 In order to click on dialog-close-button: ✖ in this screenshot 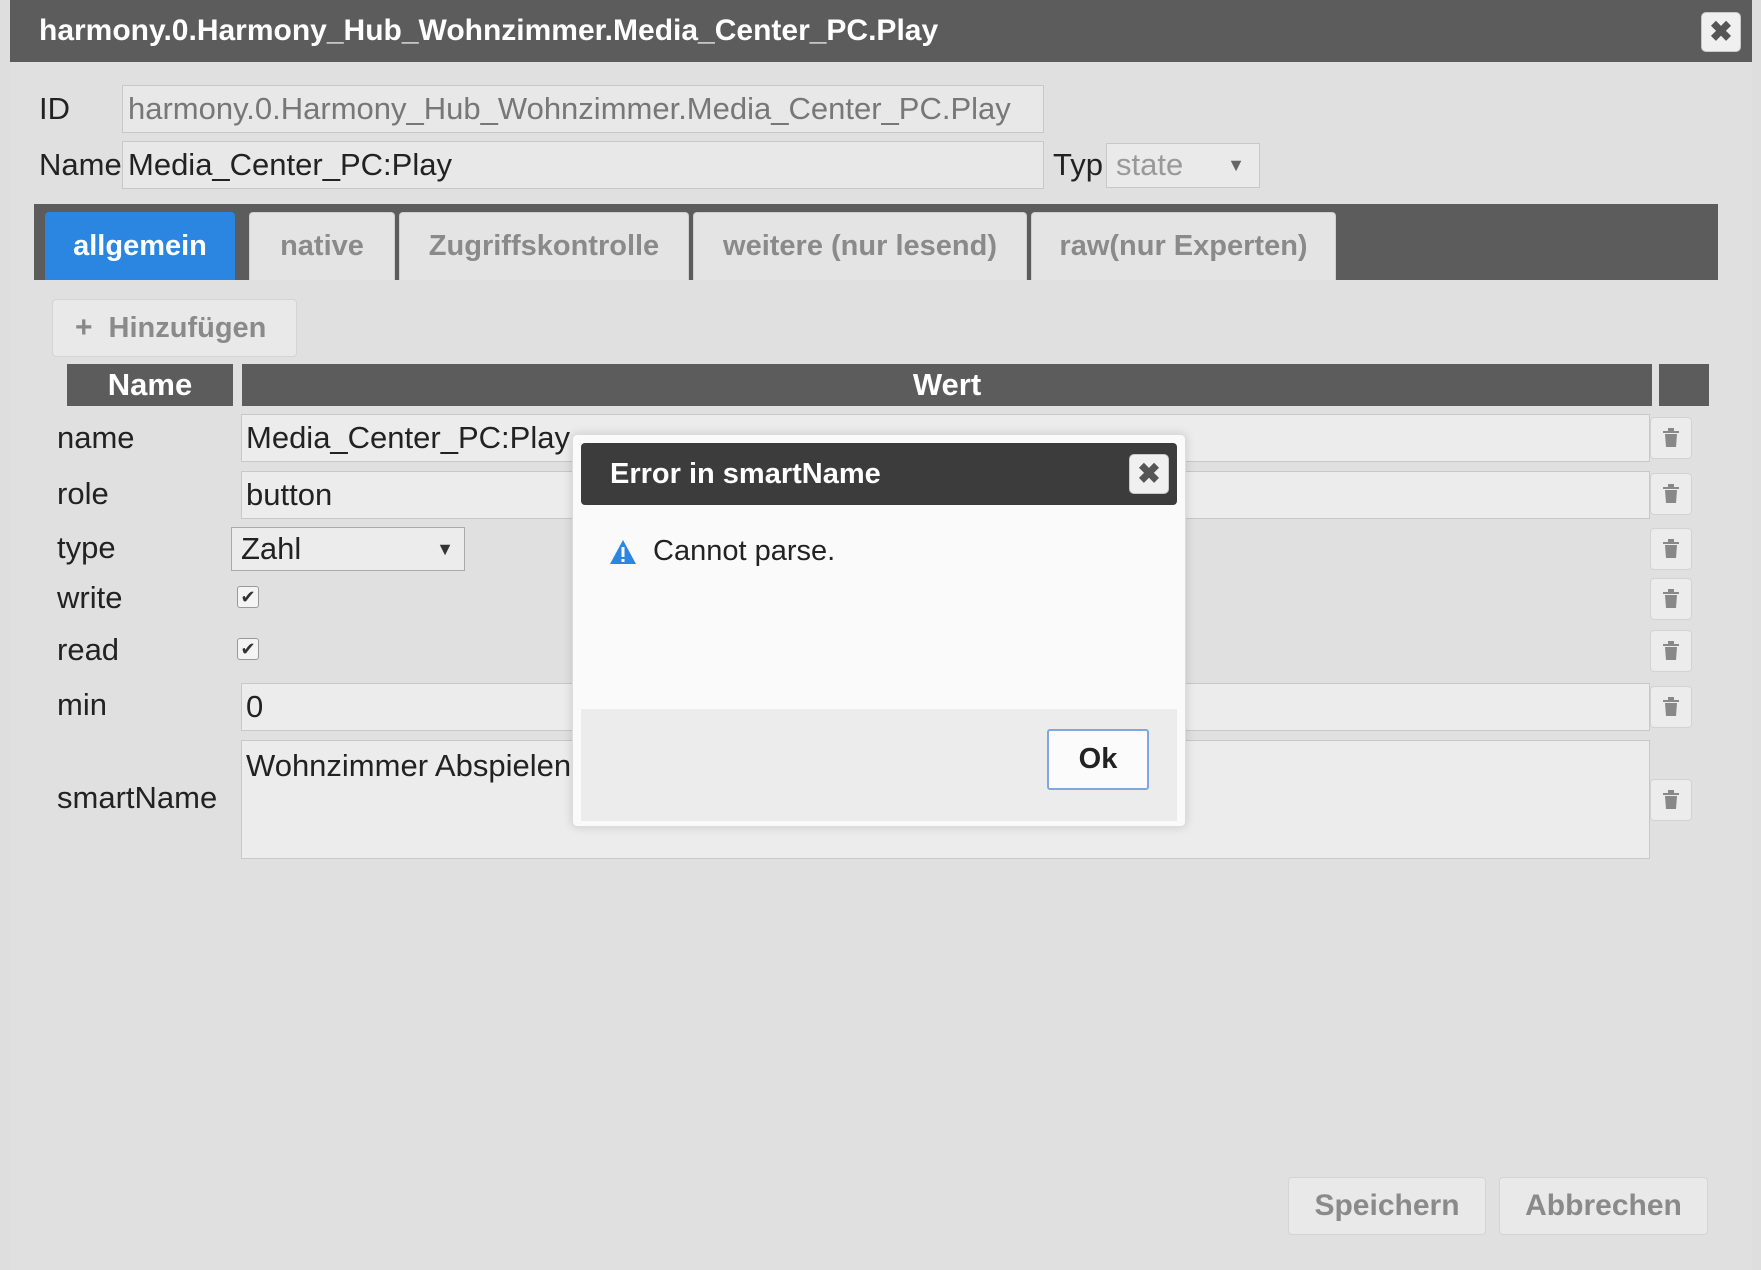, I will do `click(1721, 32)`.